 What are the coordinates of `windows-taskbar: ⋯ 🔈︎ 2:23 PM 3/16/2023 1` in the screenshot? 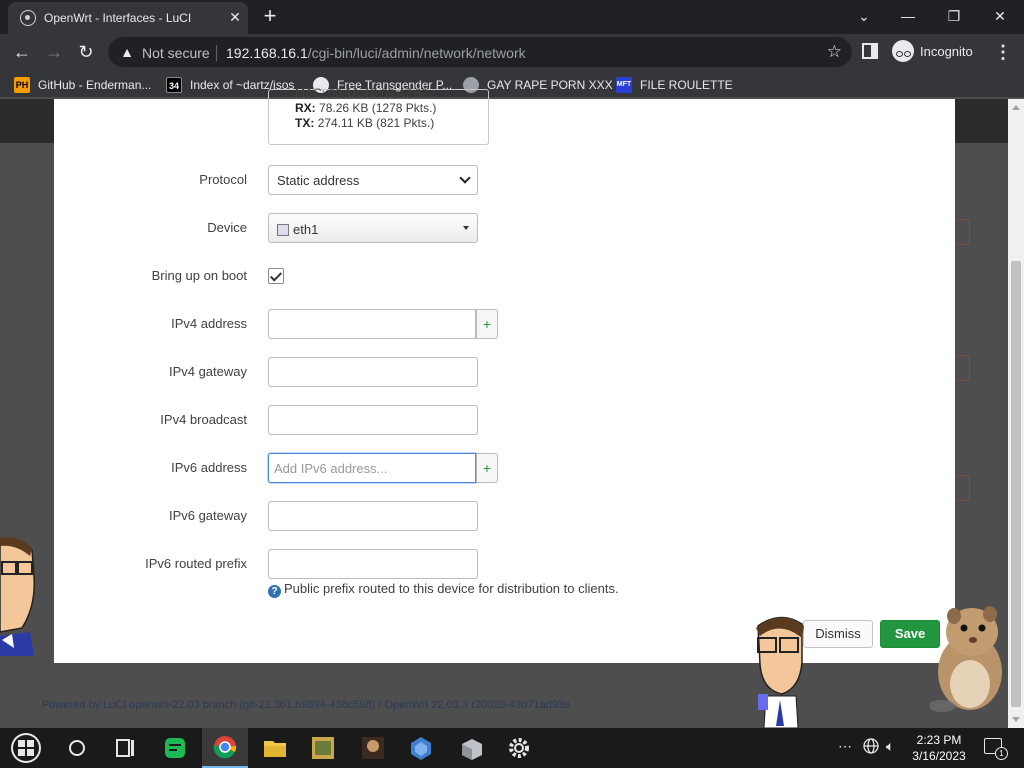 It's located at (512, 748).